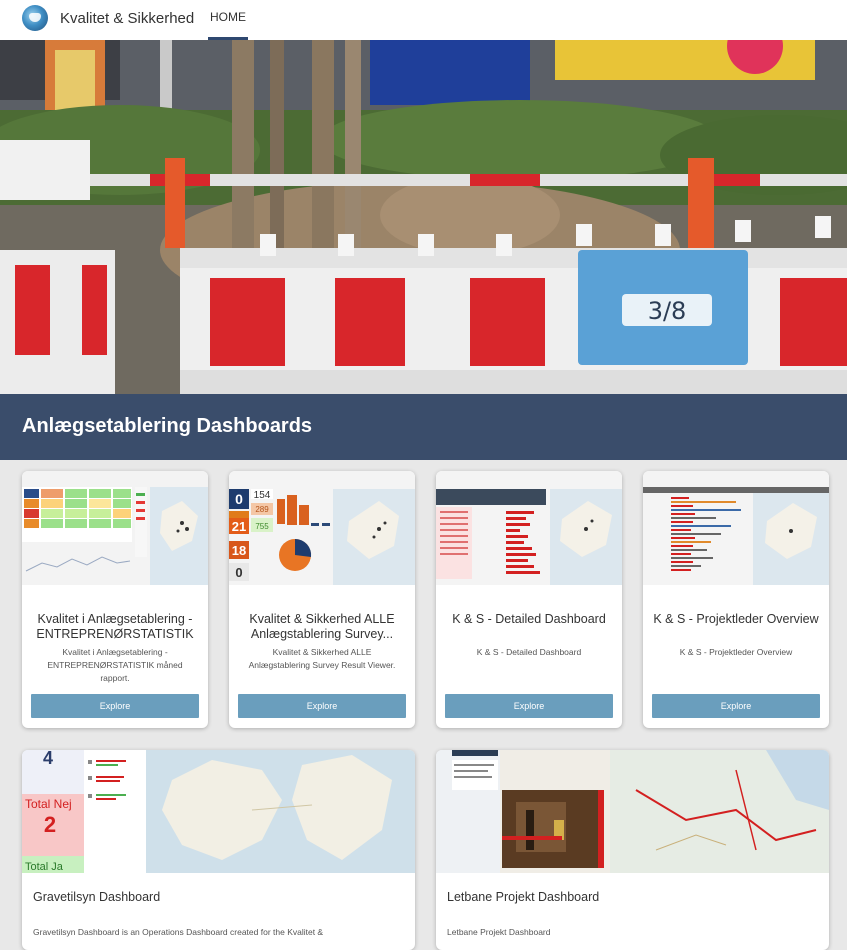  Describe the element at coordinates (48, 759) in the screenshot. I see `thumb-count: 4` at that location.